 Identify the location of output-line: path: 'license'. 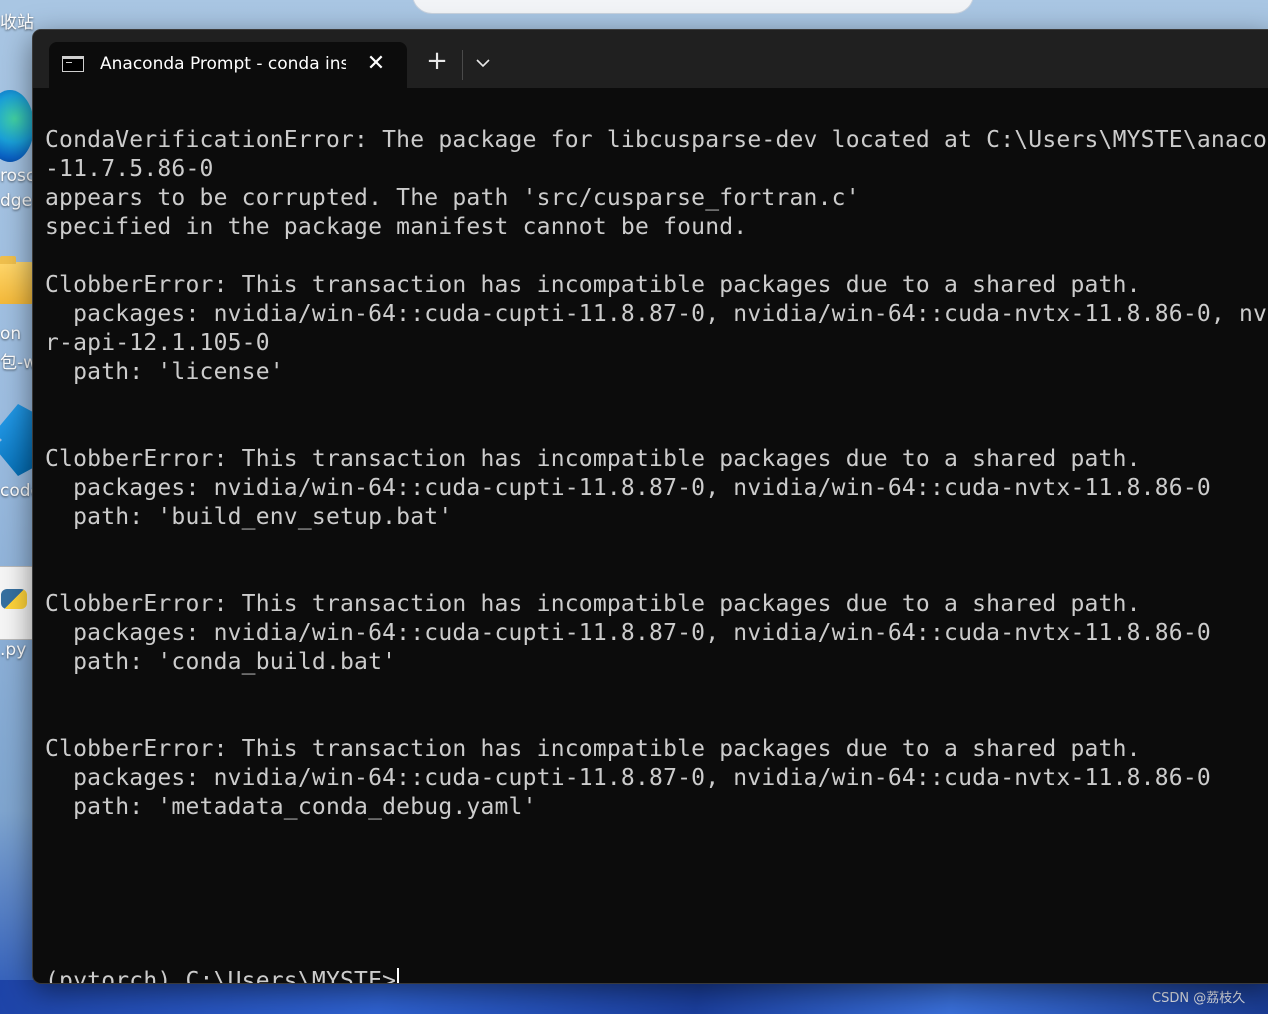
(164, 372).